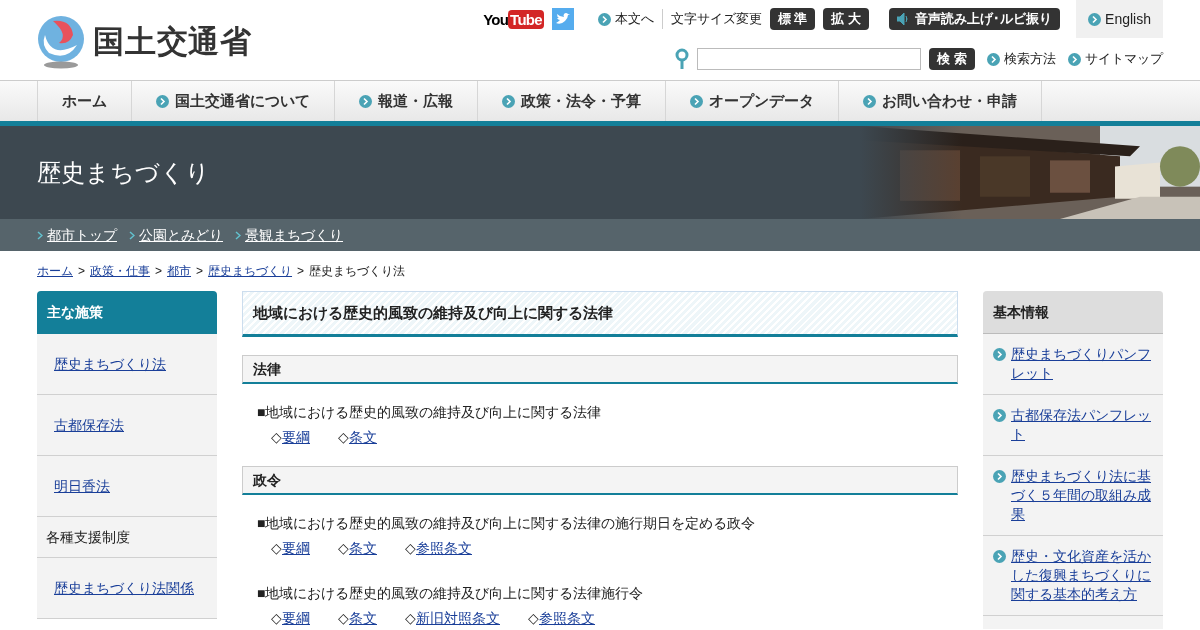 This screenshot has height=630, width=1200. What do you see at coordinates (682, 59) in the screenshot?
I see `search-icon` at bounding box center [682, 59].